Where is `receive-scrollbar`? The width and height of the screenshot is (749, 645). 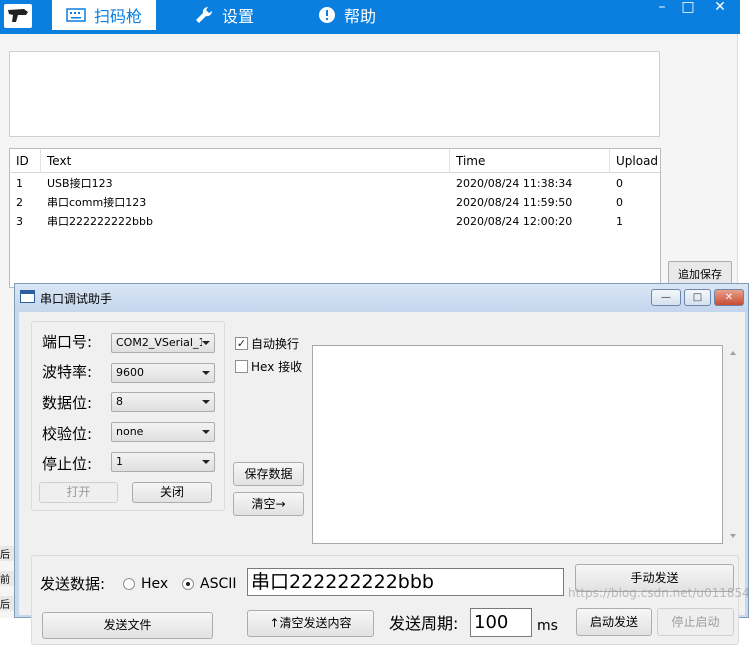 receive-scrollbar is located at coordinates (733, 444).